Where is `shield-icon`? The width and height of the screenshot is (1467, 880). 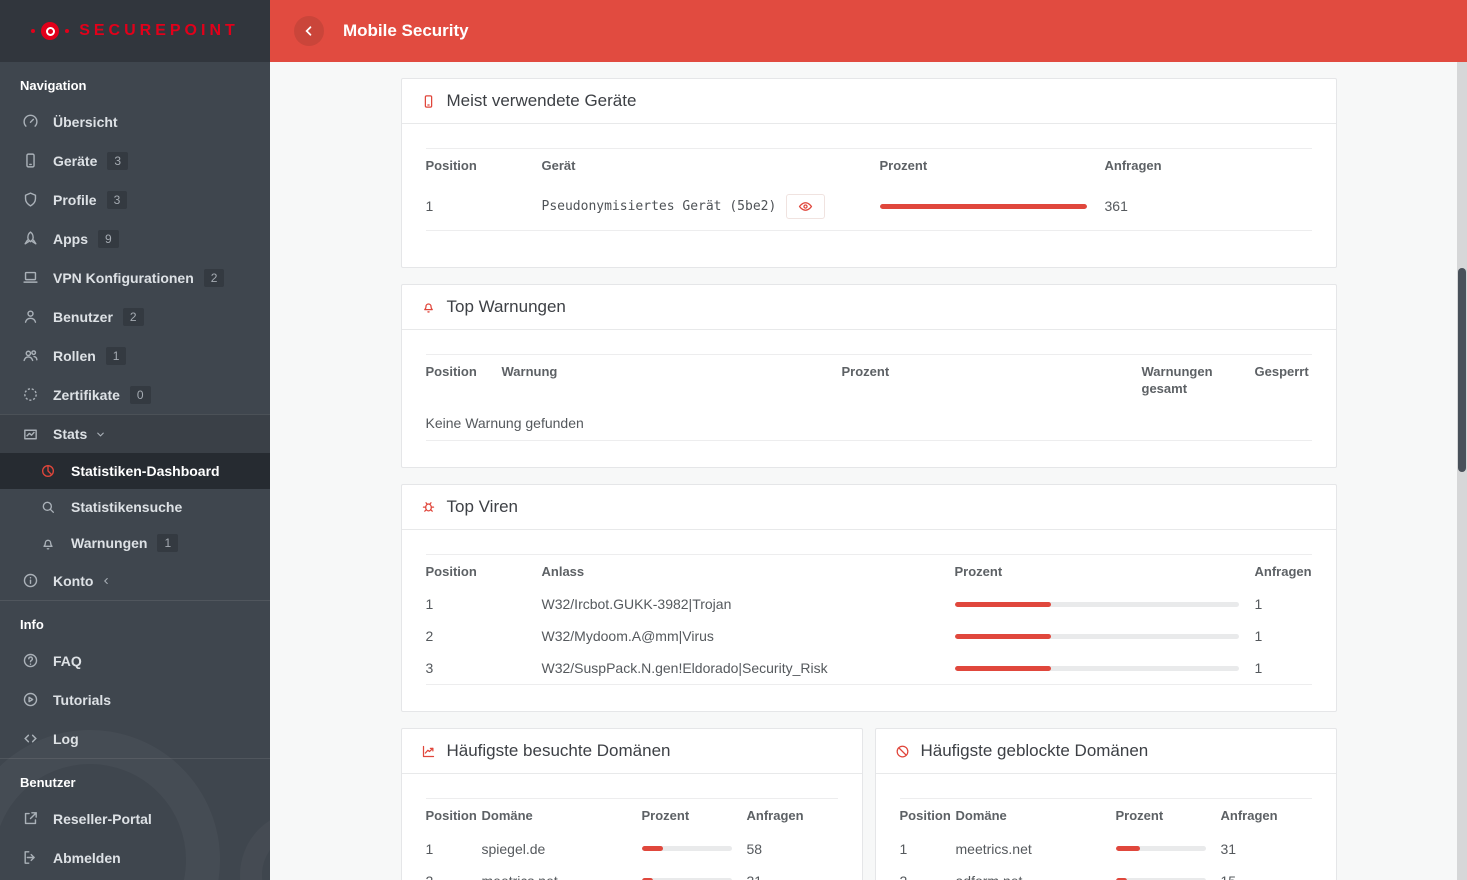 shield-icon is located at coordinates (30, 199).